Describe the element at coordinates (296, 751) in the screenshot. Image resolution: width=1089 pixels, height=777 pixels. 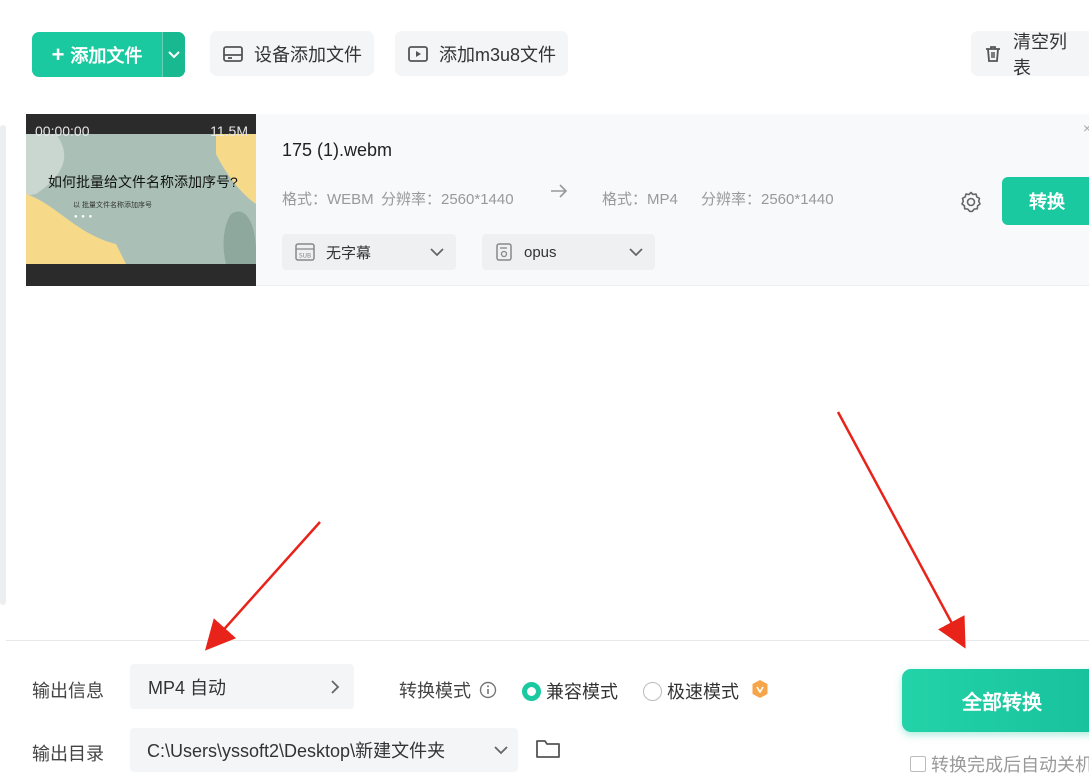
I see `output-dir-value: C:\Users\yssoft2\Desktop\新建文件夹` at that location.